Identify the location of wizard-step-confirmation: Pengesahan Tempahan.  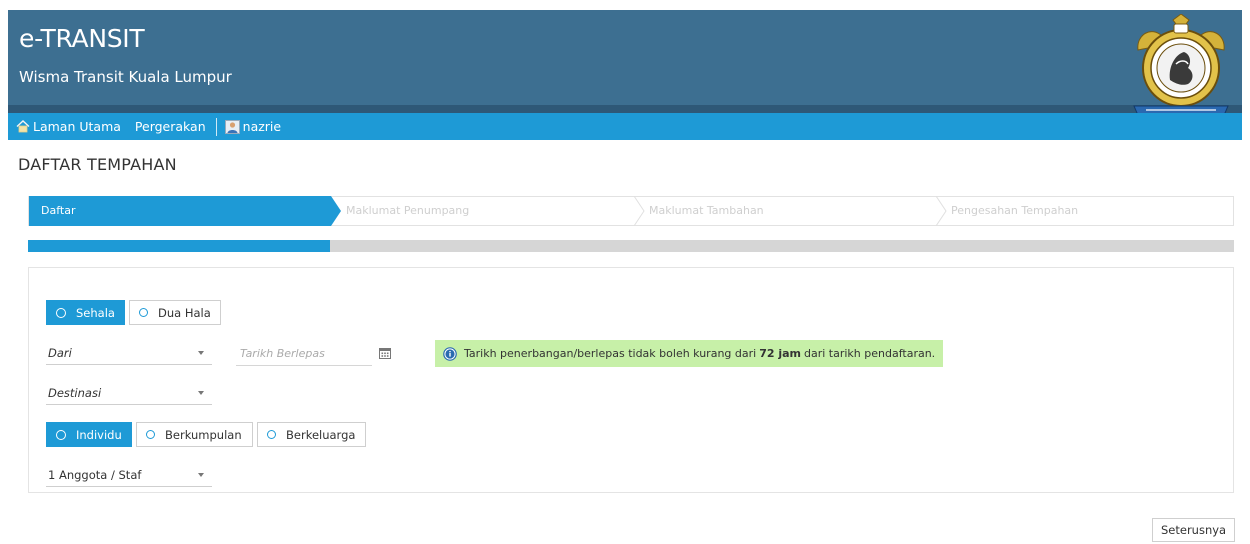
(1014, 211).